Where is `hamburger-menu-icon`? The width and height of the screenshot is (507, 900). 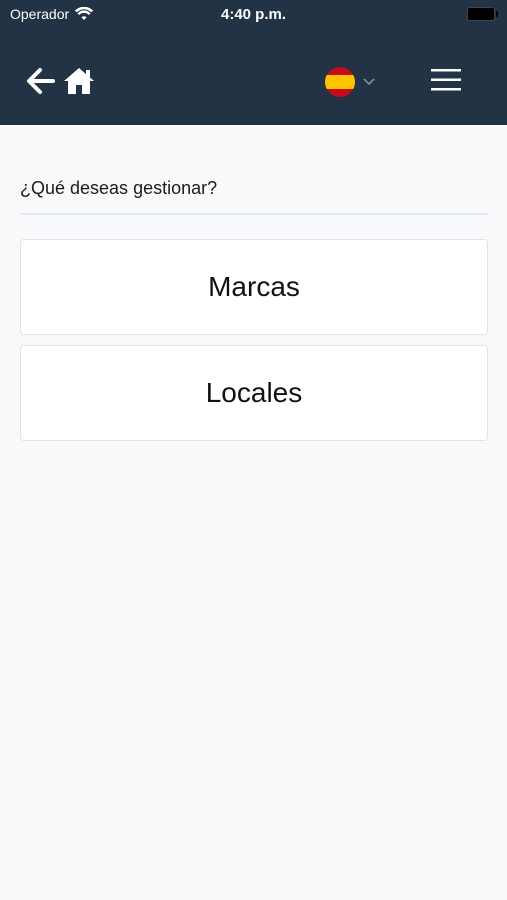
hamburger-menu-icon is located at coordinates (446, 80).